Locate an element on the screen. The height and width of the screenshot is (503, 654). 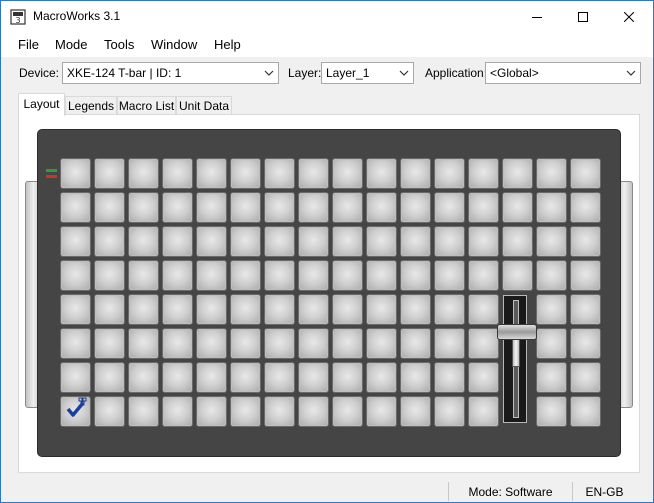
minimize-button is located at coordinates (537, 16).